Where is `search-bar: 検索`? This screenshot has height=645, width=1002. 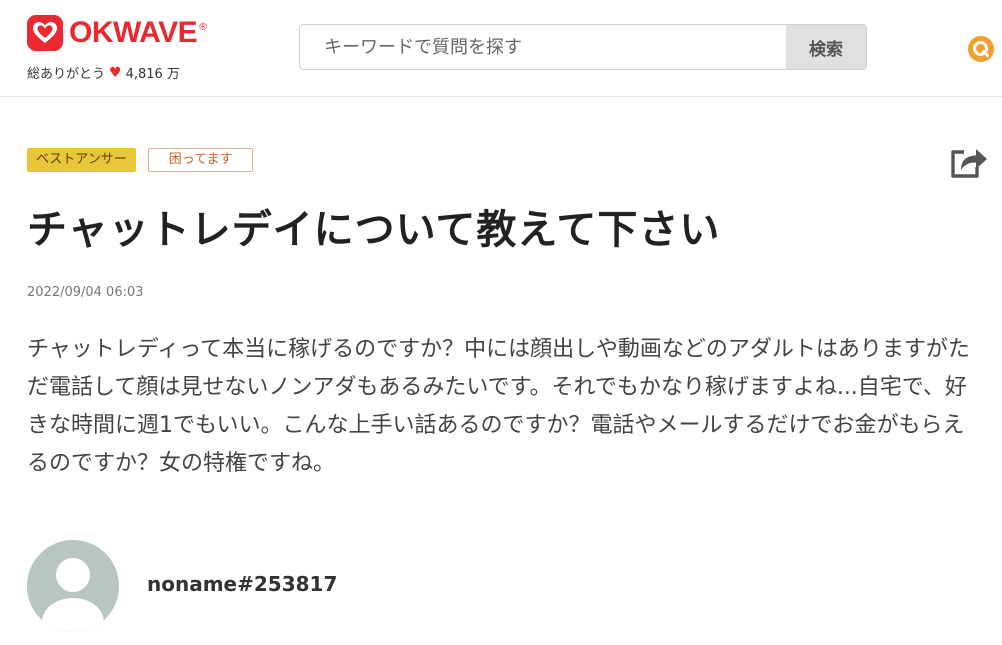
search-bar: 検索 is located at coordinates (583, 47).